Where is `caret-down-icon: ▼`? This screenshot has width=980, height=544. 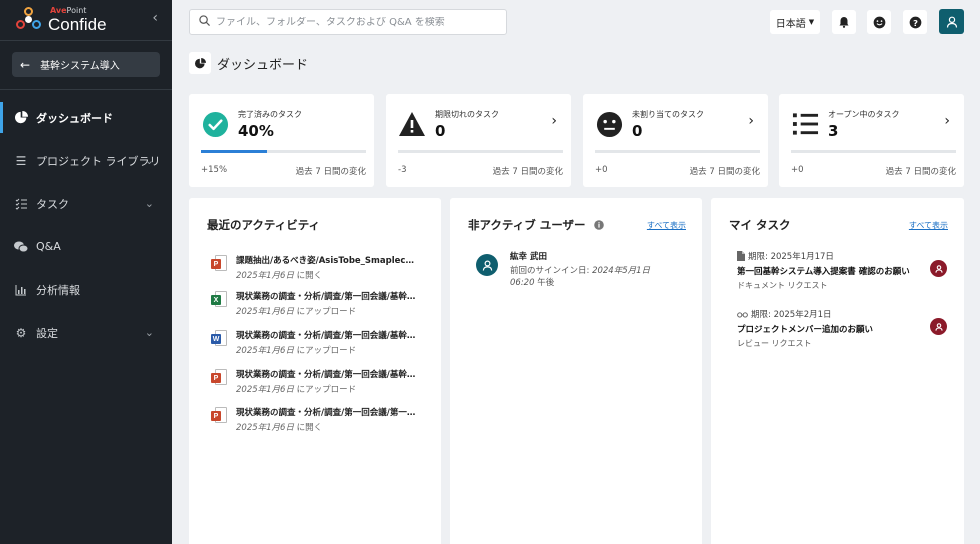 caret-down-icon: ▼ is located at coordinates (811, 22).